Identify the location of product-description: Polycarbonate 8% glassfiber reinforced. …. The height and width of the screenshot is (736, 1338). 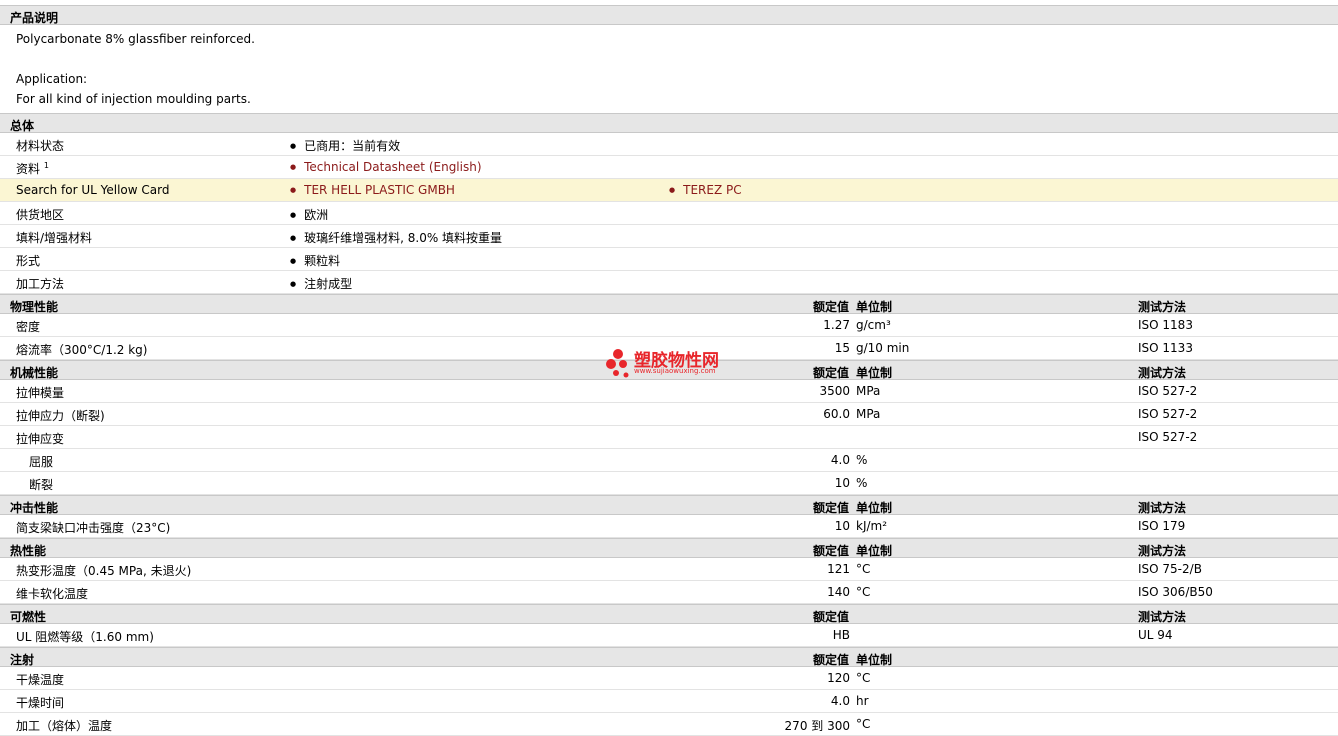
(669, 69).